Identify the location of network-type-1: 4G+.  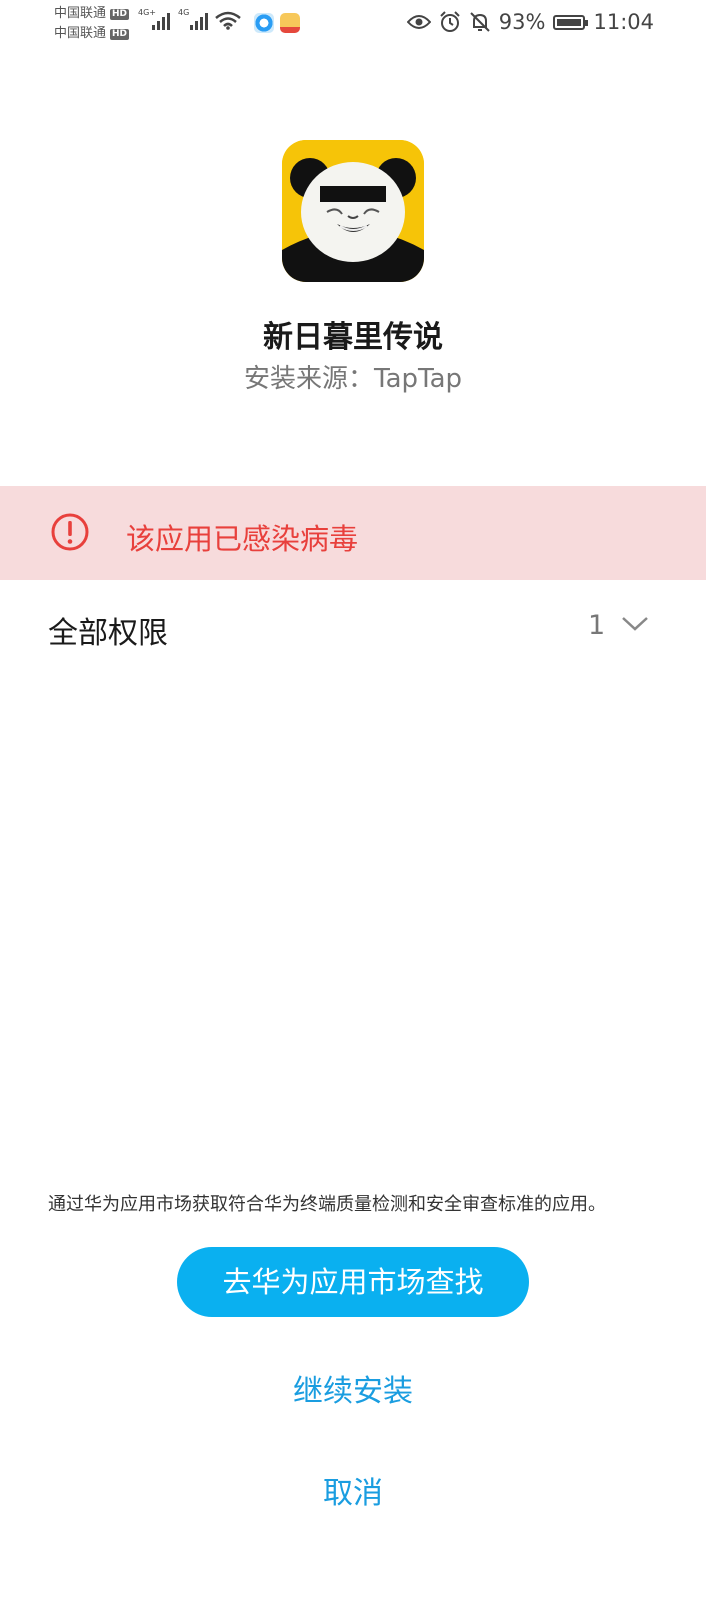
(147, 12).